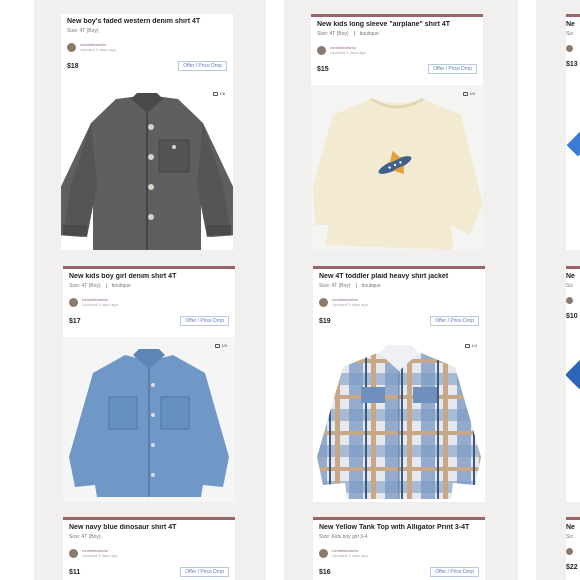 The height and width of the screenshot is (580, 580). Describe the element at coordinates (73, 66) in the screenshot. I see `listing-price: $18` at that location.